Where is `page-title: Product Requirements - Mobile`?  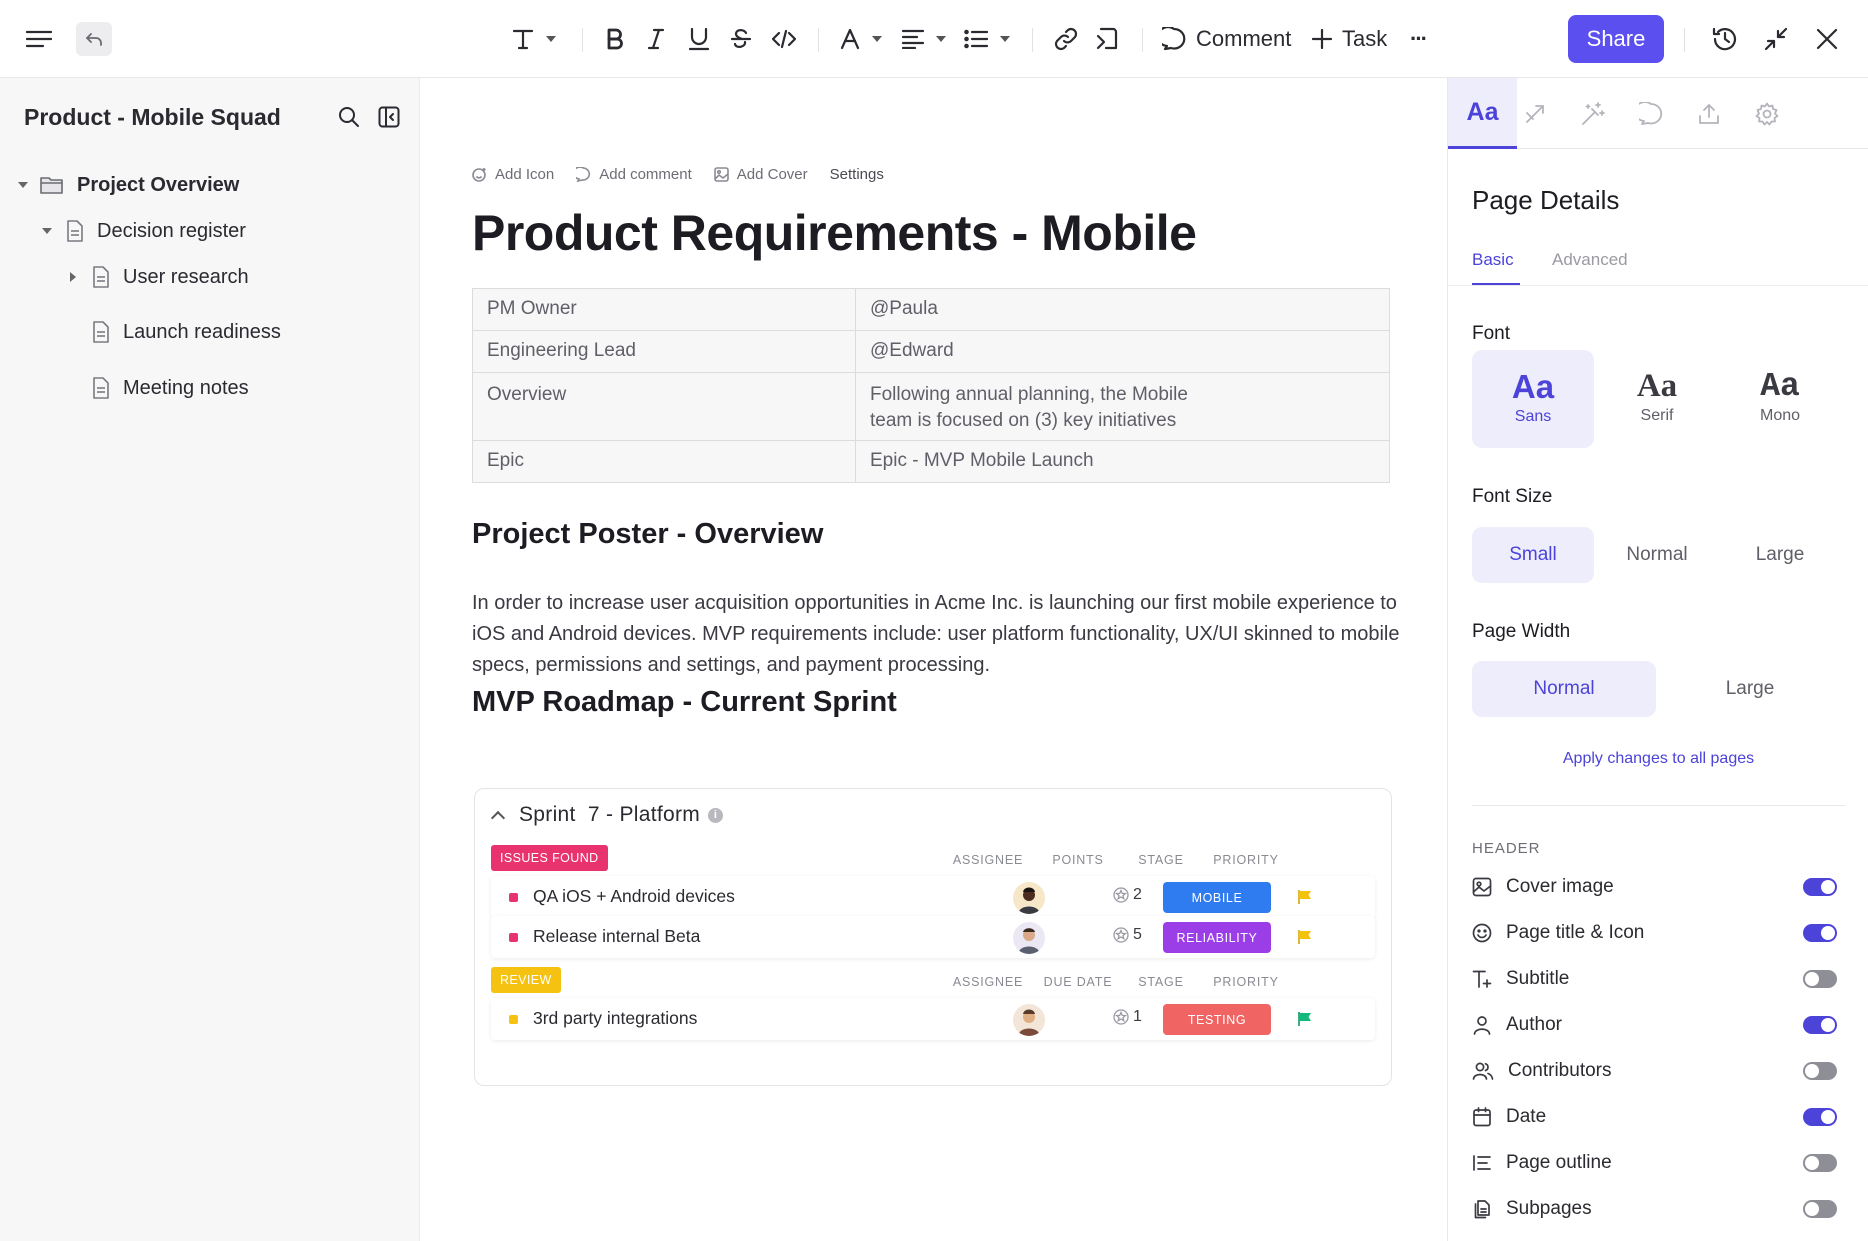
page-title: Product Requirements - Mobile is located at coordinates (834, 233).